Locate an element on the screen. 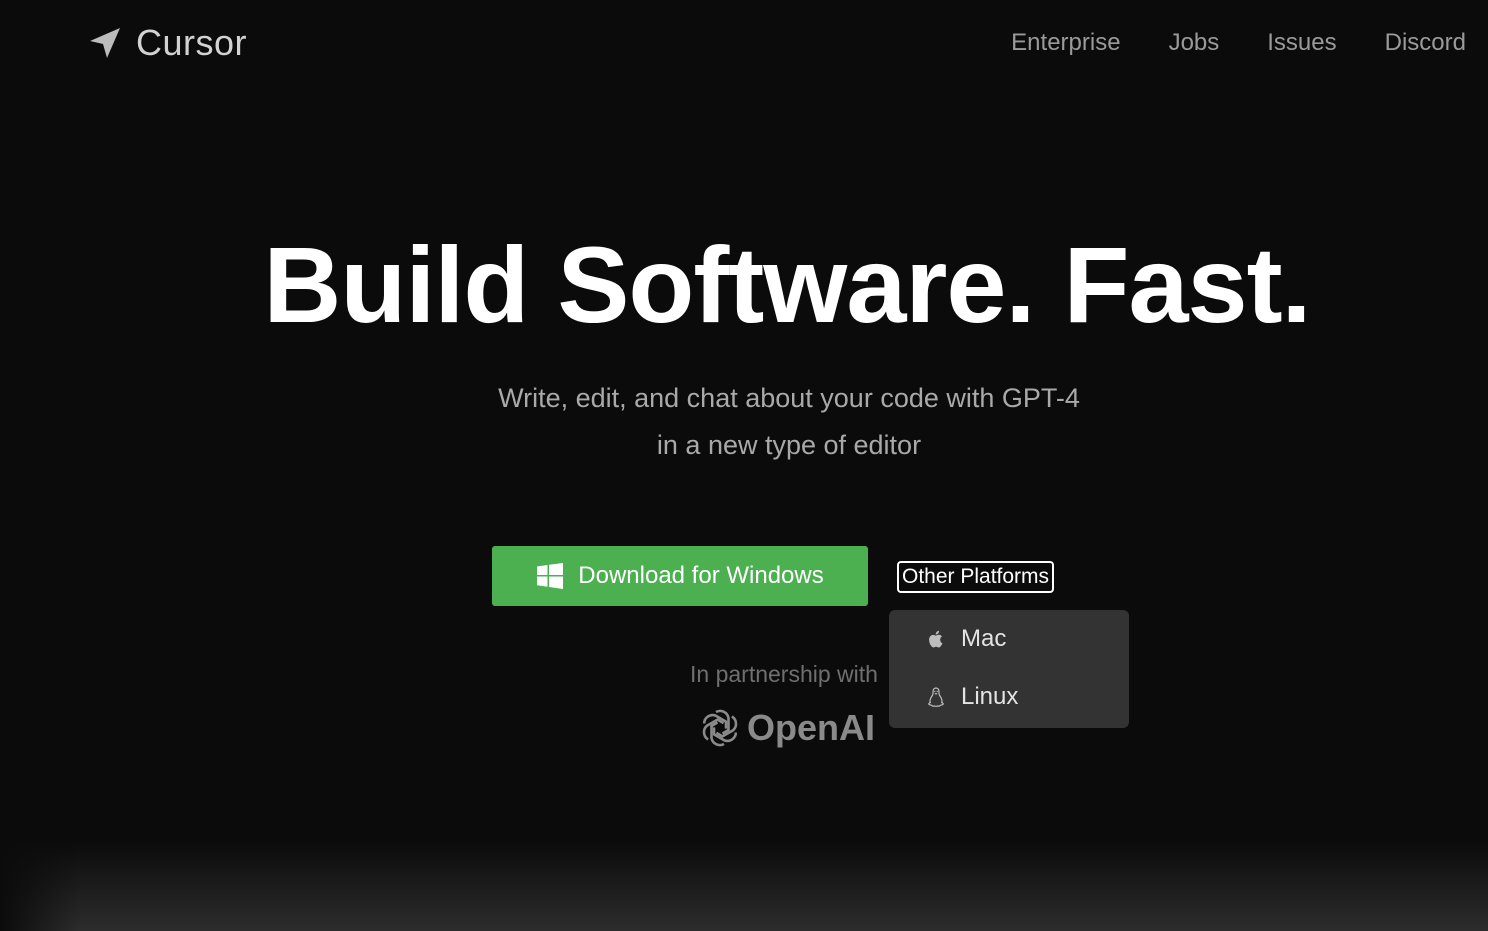 This screenshot has height=931, width=1488. nav-link-enterprise: Enterprise is located at coordinates (1065, 43).